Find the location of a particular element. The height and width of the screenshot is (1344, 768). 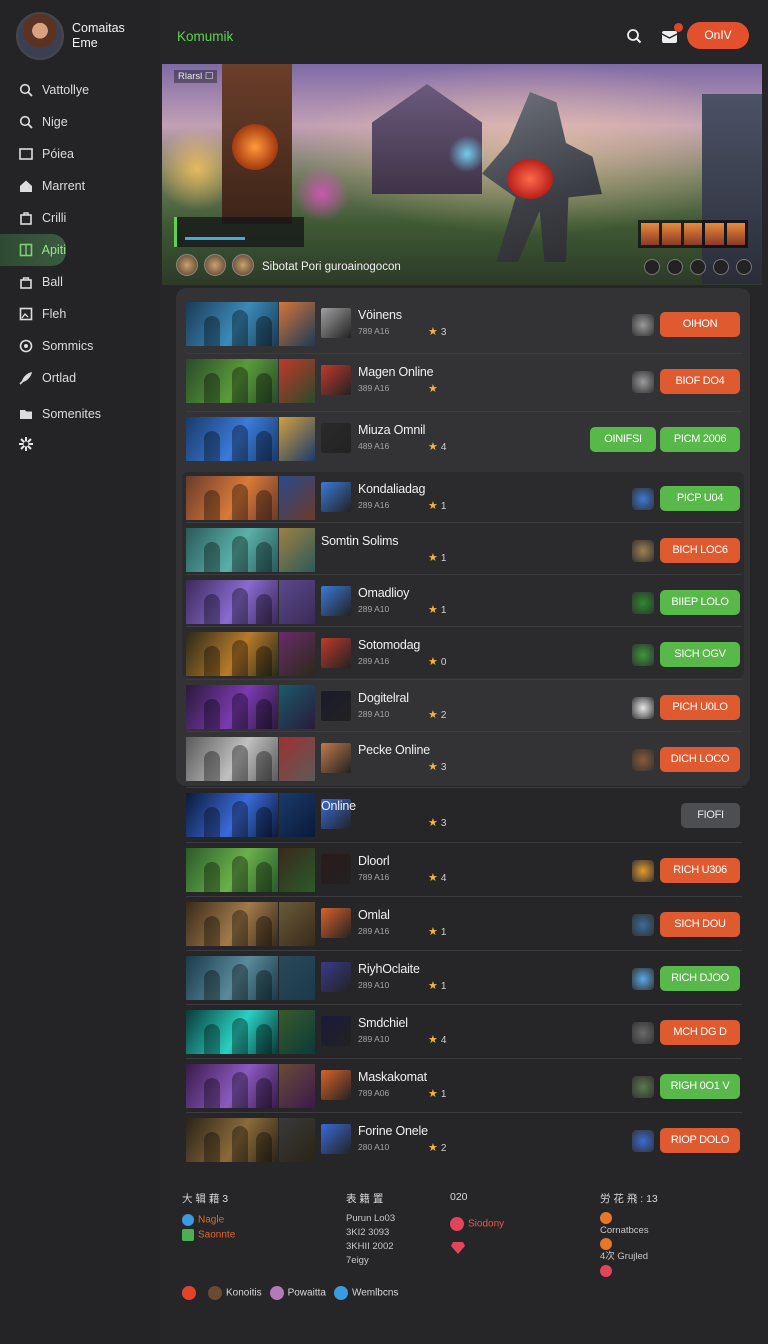

game-row: Pecke Online ★ 3 DICH LOCO is located at coordinates (464, 759).